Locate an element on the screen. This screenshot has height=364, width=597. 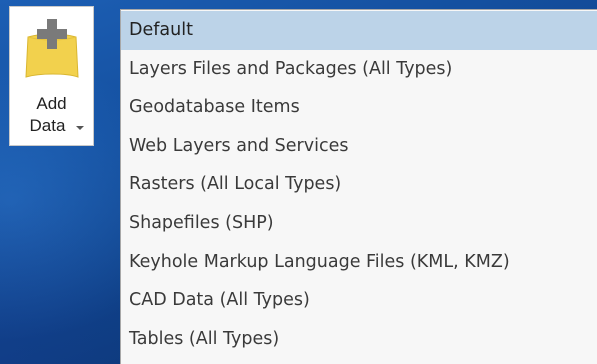
menu-item-shapefiles: Shapefiles (SHP) is located at coordinates (359, 223).